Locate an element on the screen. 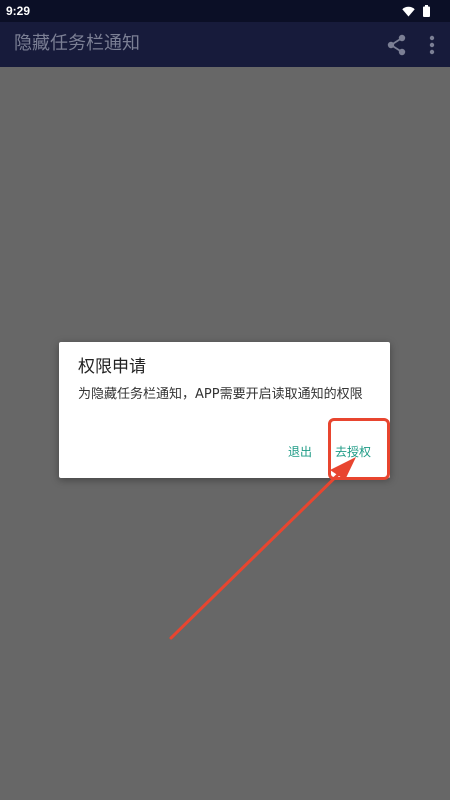  status-time: 9:29 is located at coordinates (18, 11).